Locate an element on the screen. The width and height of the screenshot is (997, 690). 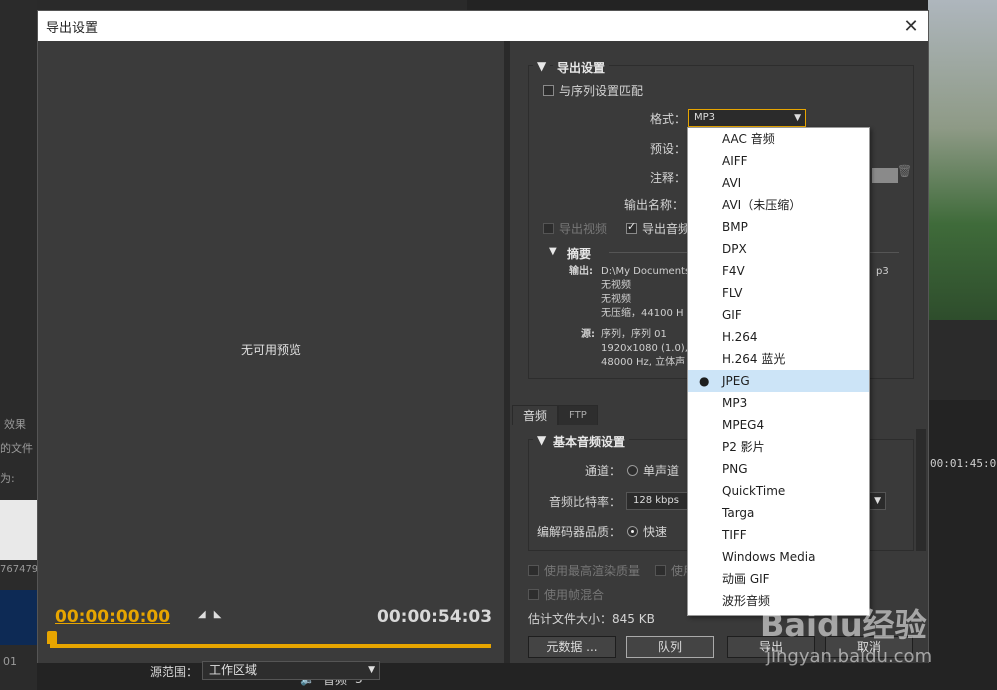
close-button: ✕ is located at coordinates (911, 26).